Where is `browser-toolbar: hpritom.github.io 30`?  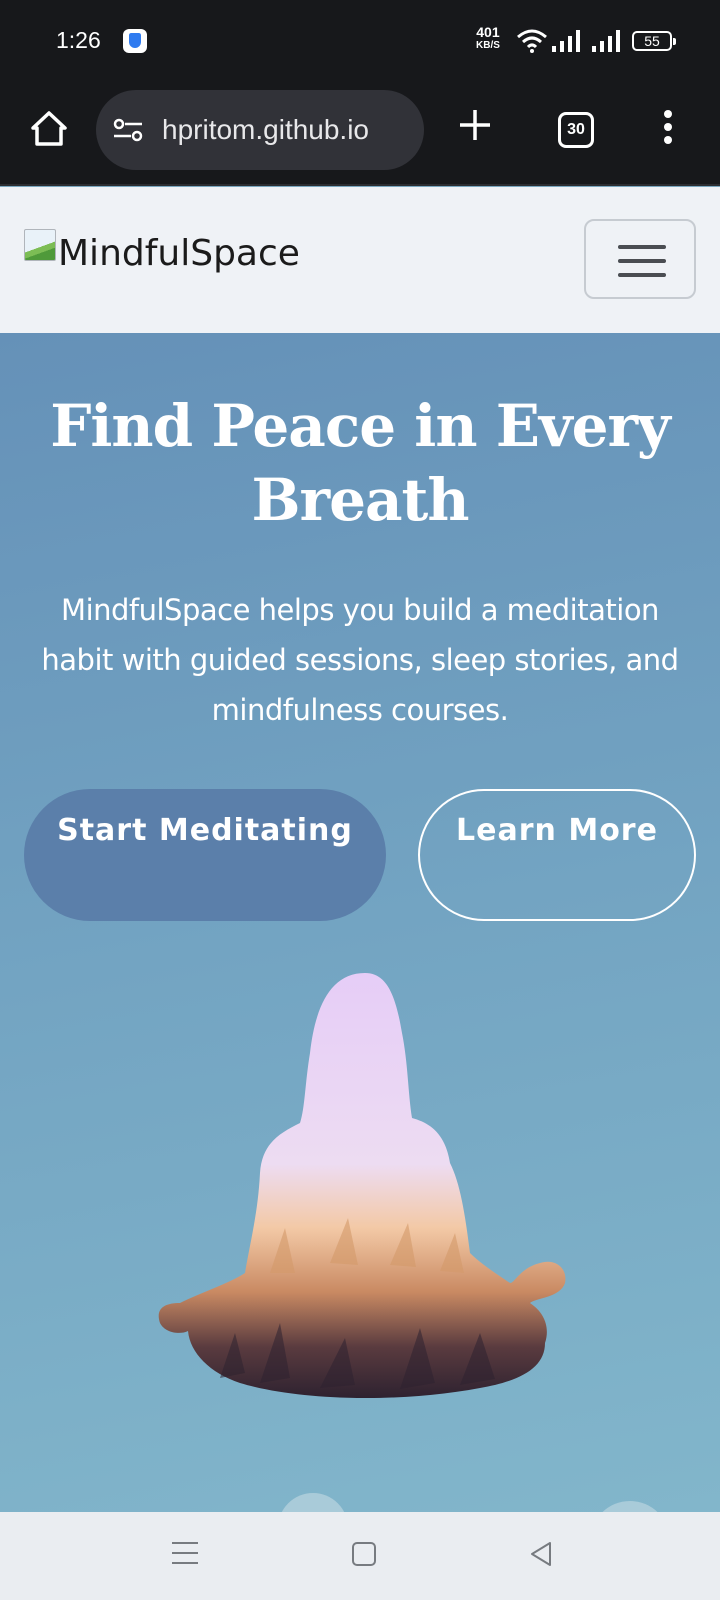 browser-toolbar: hpritom.github.io 30 is located at coordinates (360, 134).